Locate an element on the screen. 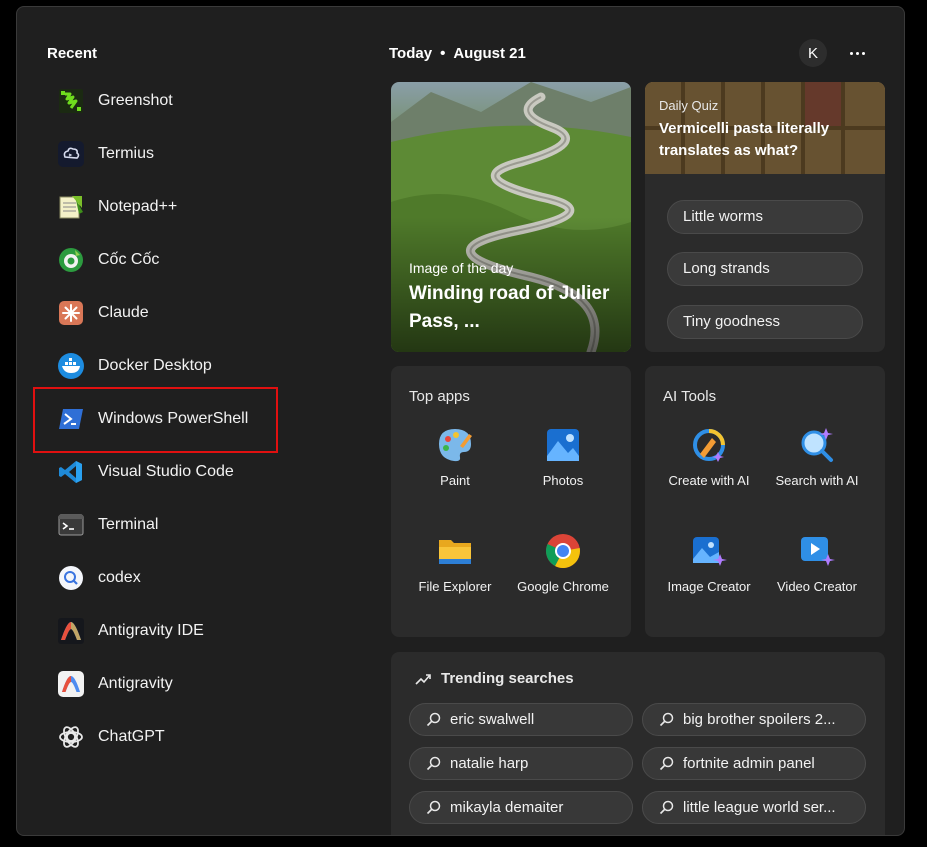 This screenshot has height=847, width=927. recent-item-label: Antigravity is located at coordinates (135, 683).